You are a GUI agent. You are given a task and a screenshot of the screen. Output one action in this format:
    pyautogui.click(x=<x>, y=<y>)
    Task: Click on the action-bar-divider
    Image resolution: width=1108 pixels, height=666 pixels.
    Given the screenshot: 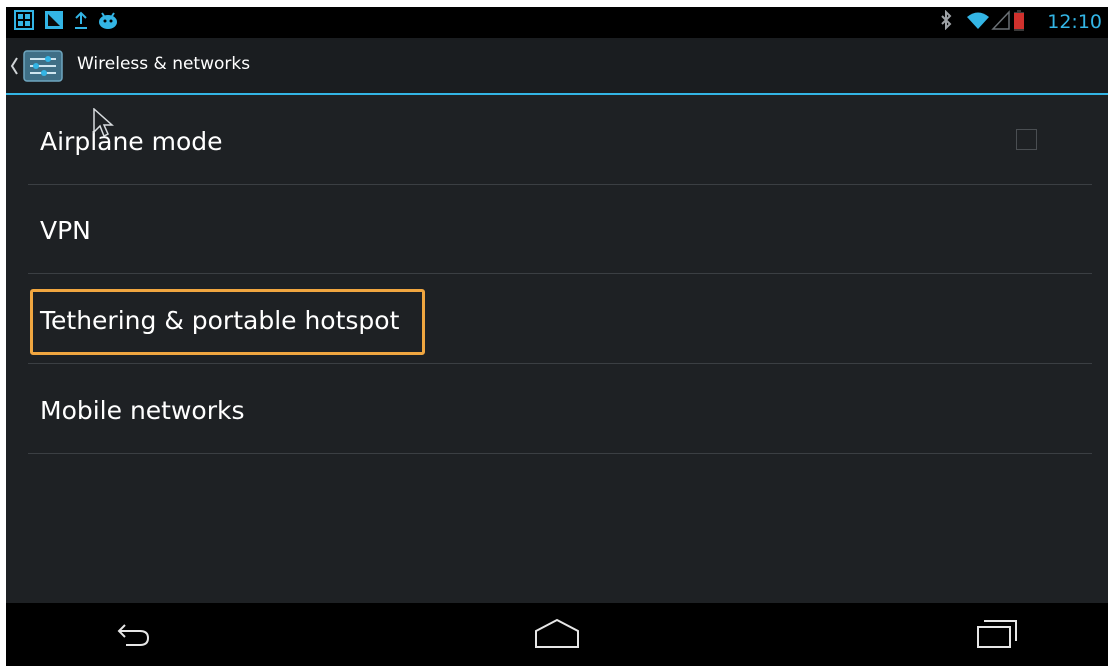 What is the action you would take?
    pyautogui.click(x=557, y=94)
    